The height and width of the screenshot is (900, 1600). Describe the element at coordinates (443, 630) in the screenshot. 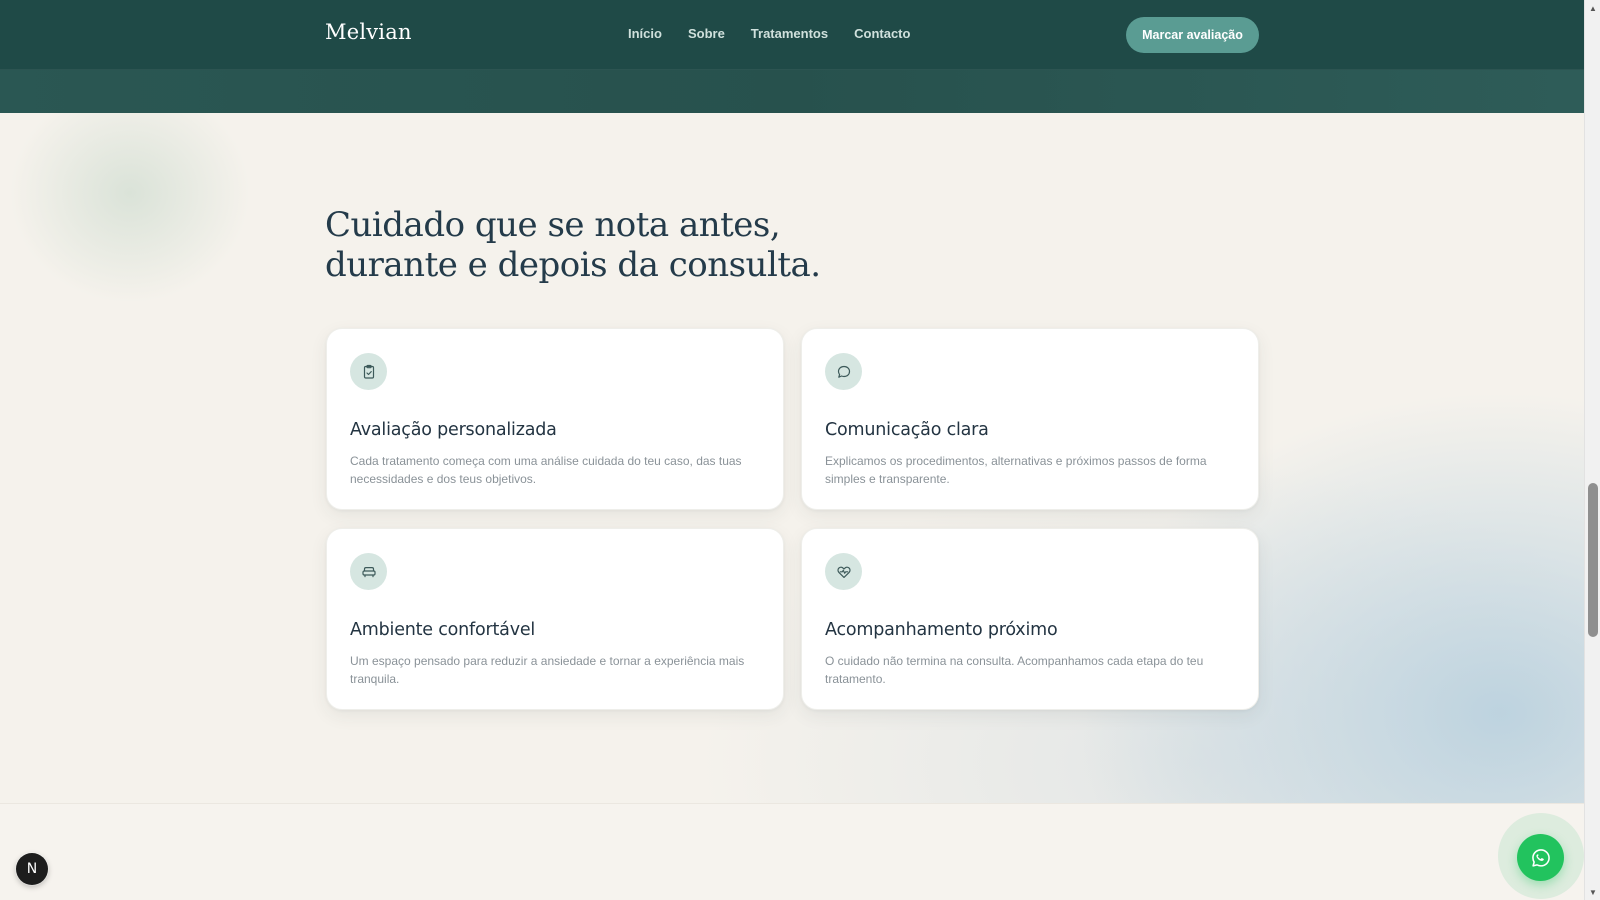

I see `feature-card-title: Ambiente confortável` at that location.